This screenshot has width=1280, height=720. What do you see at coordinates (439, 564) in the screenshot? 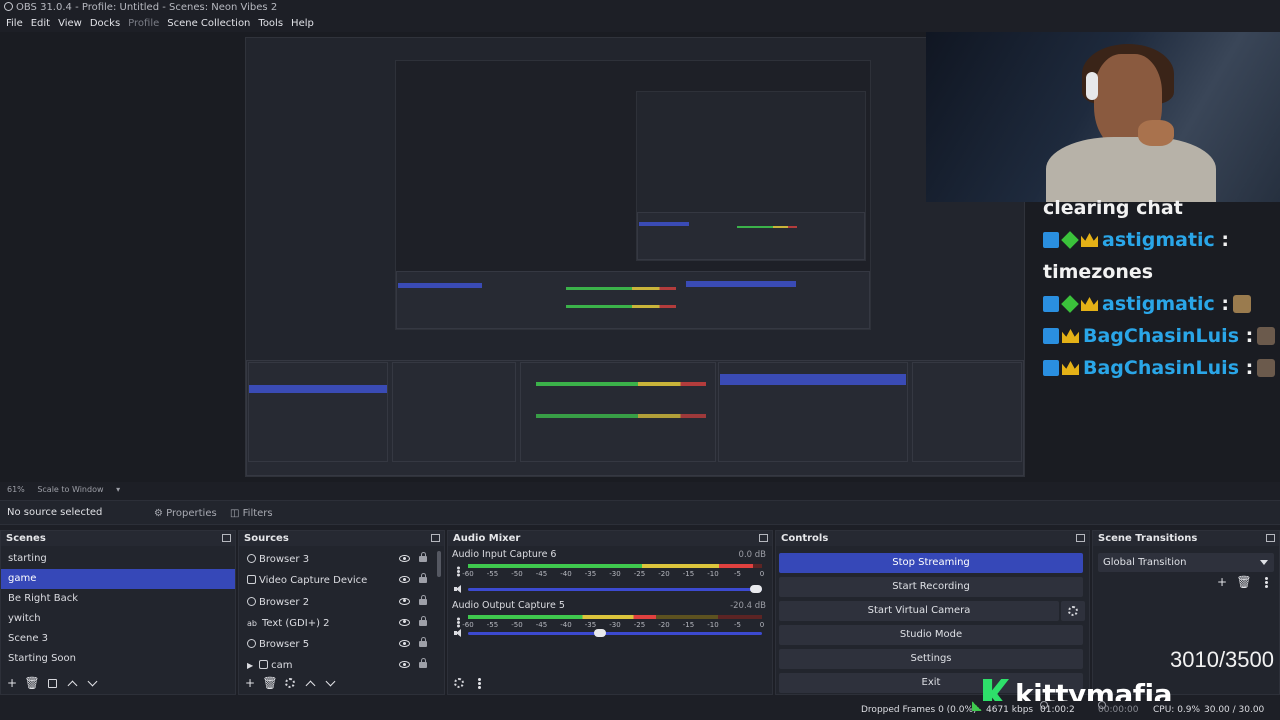
I see `sources-scrollbar` at bounding box center [439, 564].